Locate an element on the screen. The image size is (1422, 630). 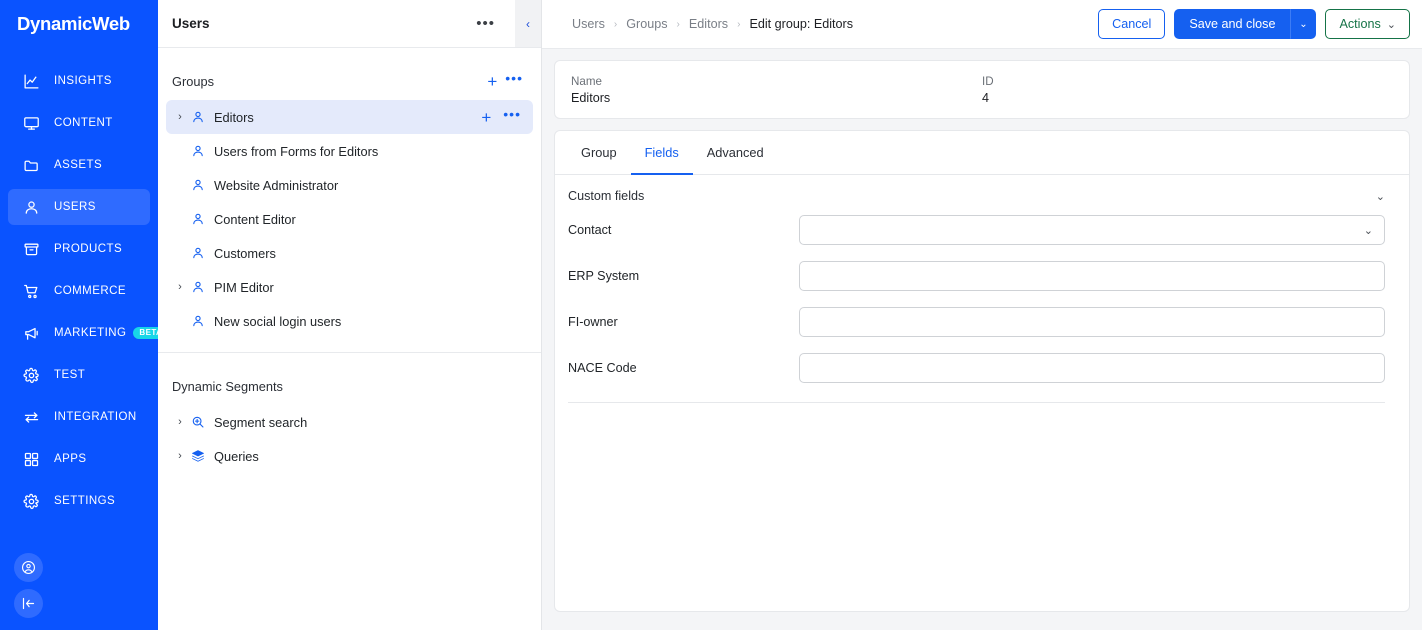
gear-icon is located at coordinates (31, 501).